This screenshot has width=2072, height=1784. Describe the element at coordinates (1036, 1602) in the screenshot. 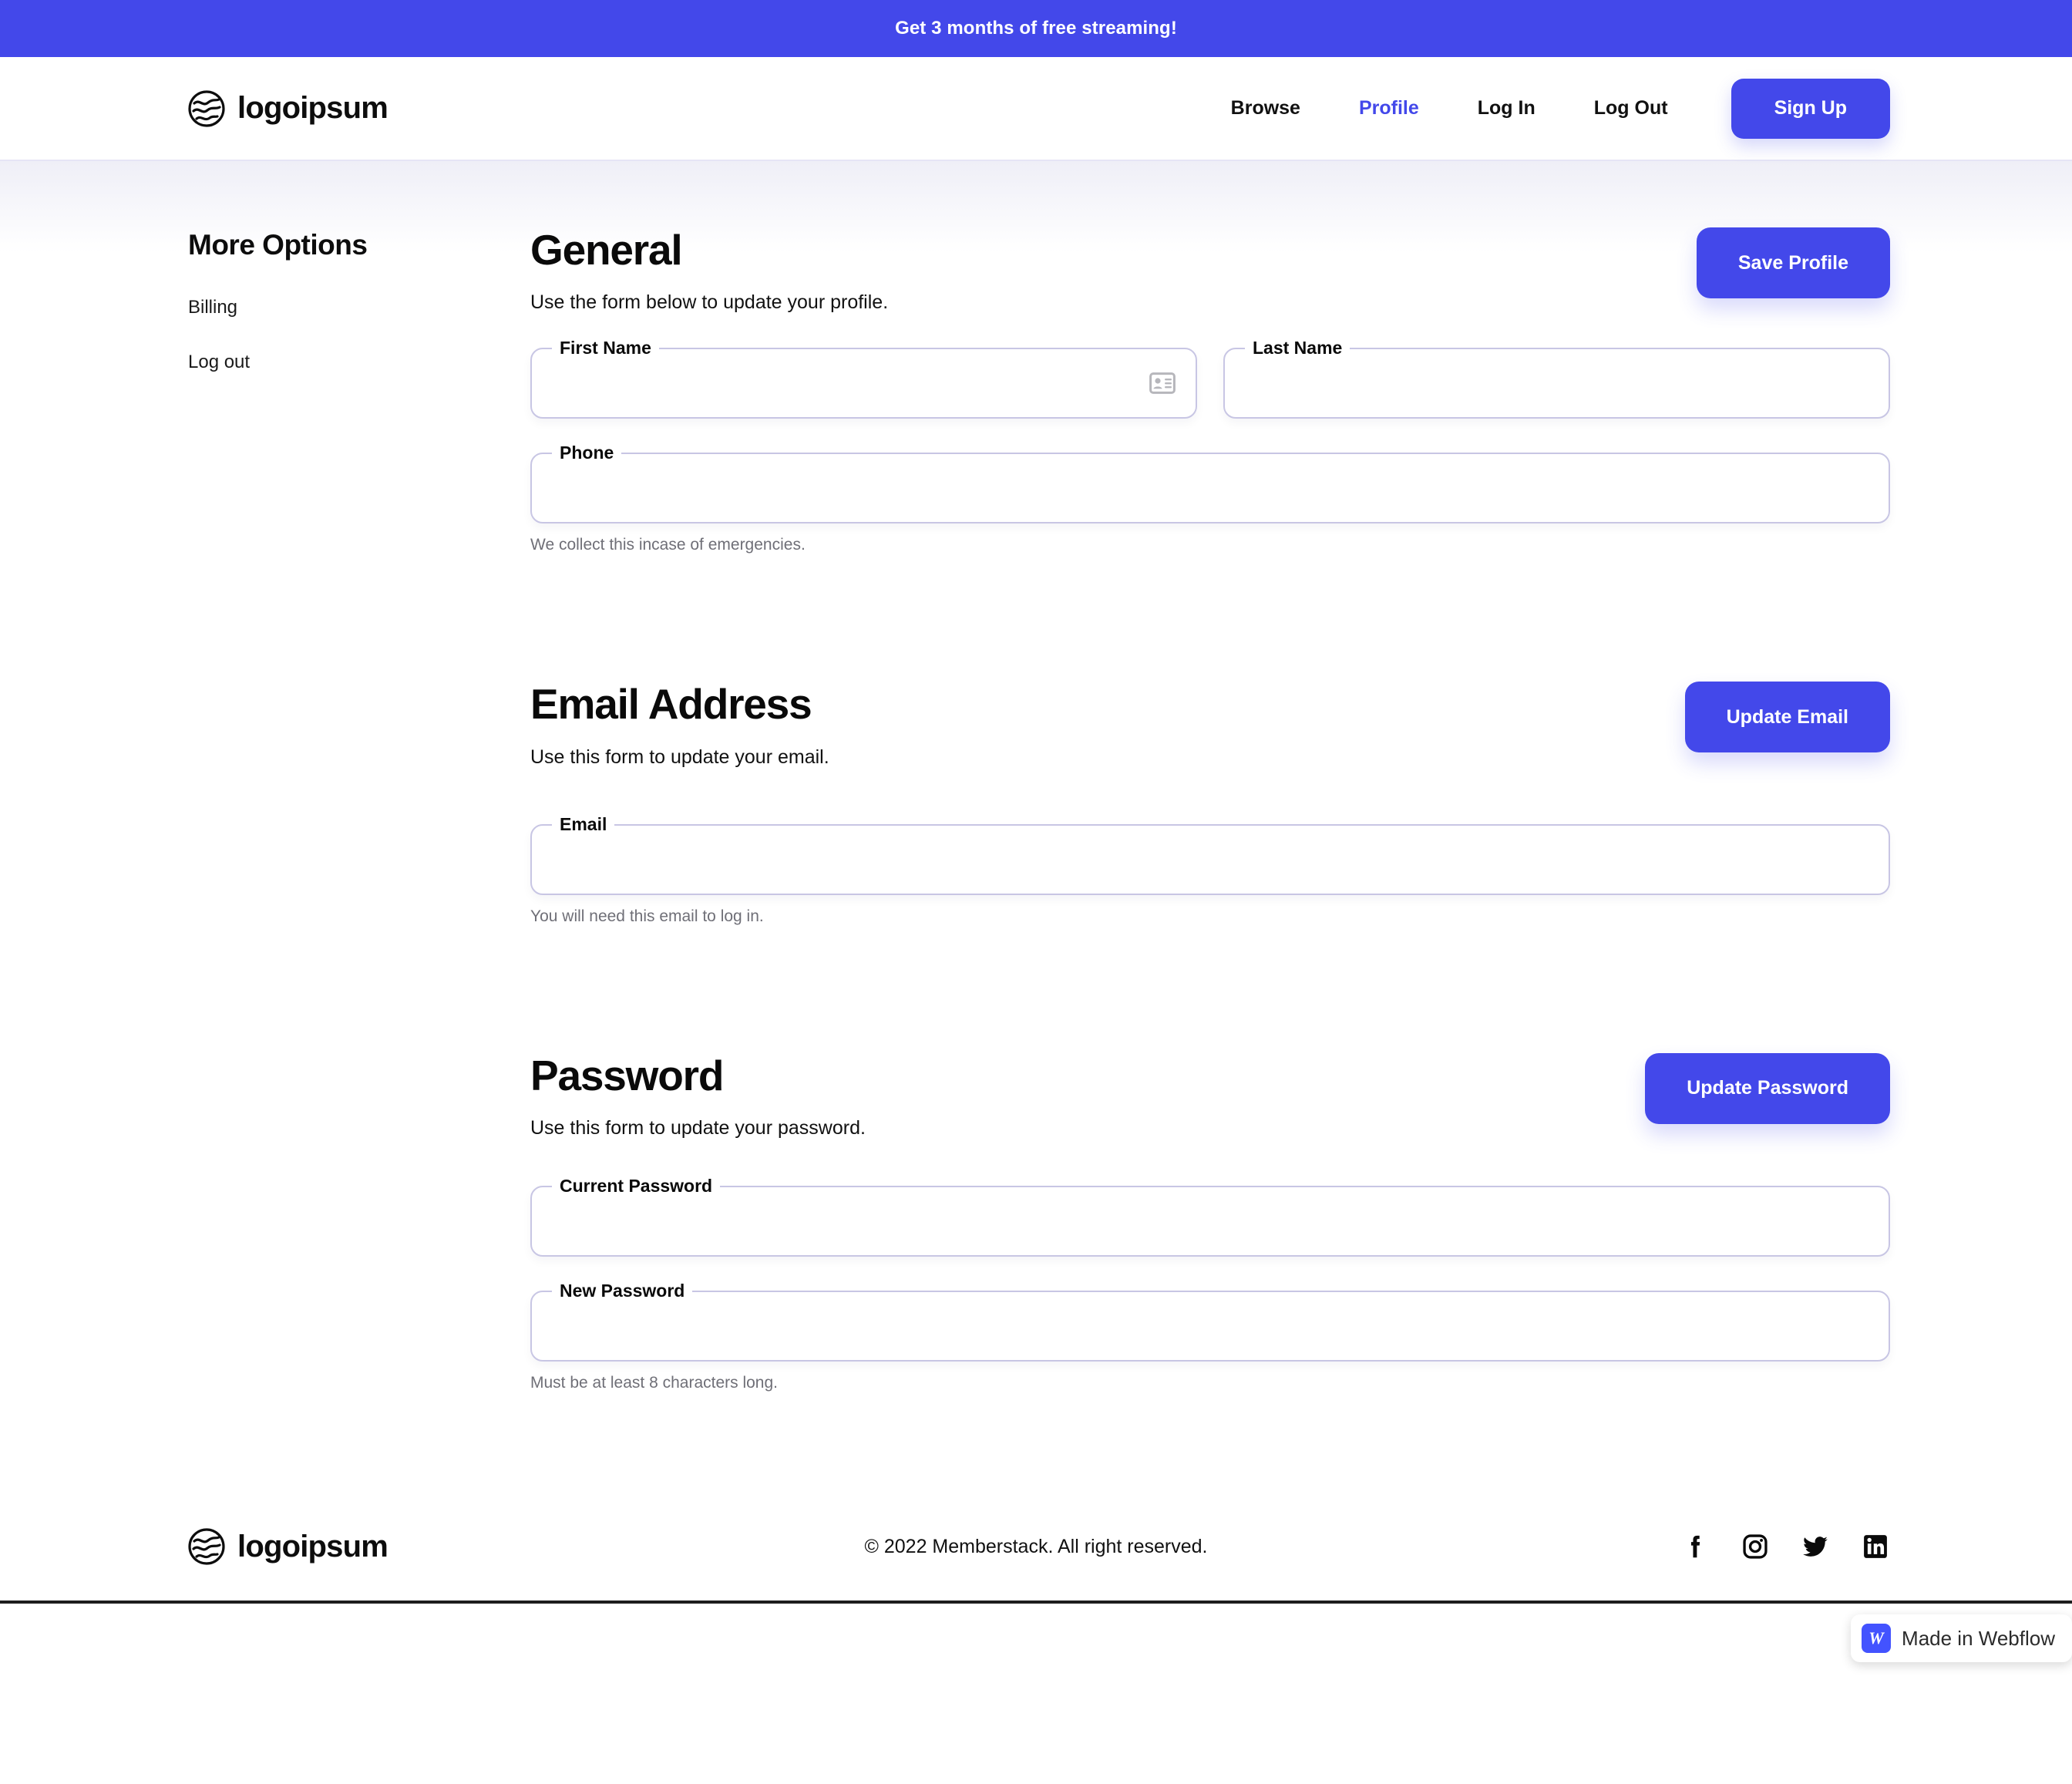

I see `page-bottom-rule` at that location.